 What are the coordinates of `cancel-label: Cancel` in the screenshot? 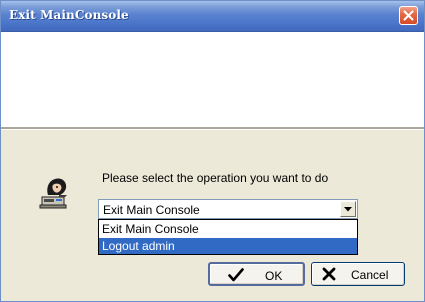 It's located at (370, 275).